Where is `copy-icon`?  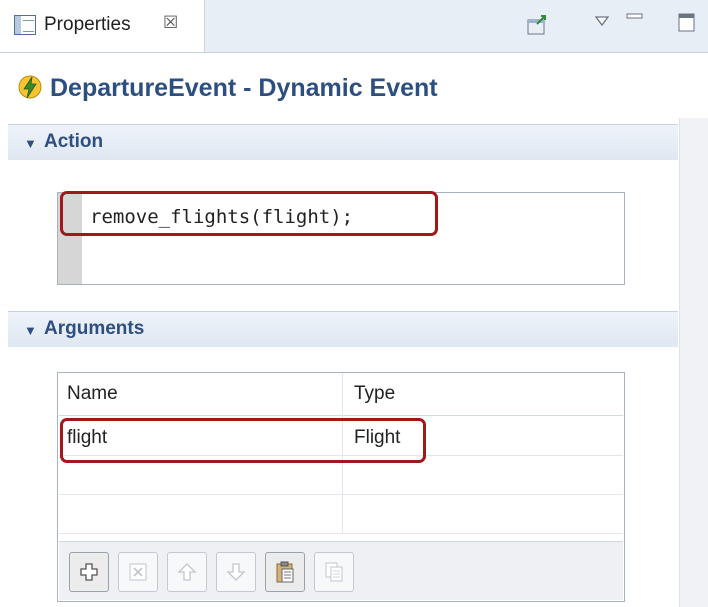
copy-icon is located at coordinates (334, 572).